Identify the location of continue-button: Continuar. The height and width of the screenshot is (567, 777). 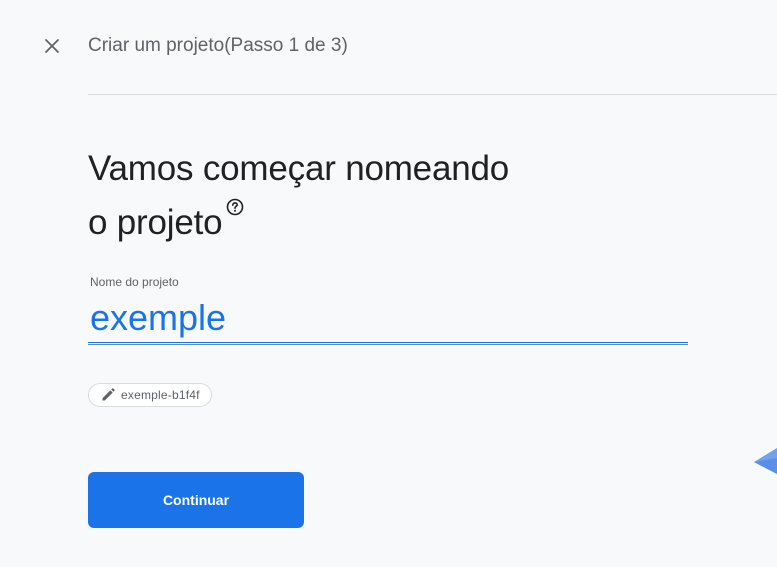
(196, 500).